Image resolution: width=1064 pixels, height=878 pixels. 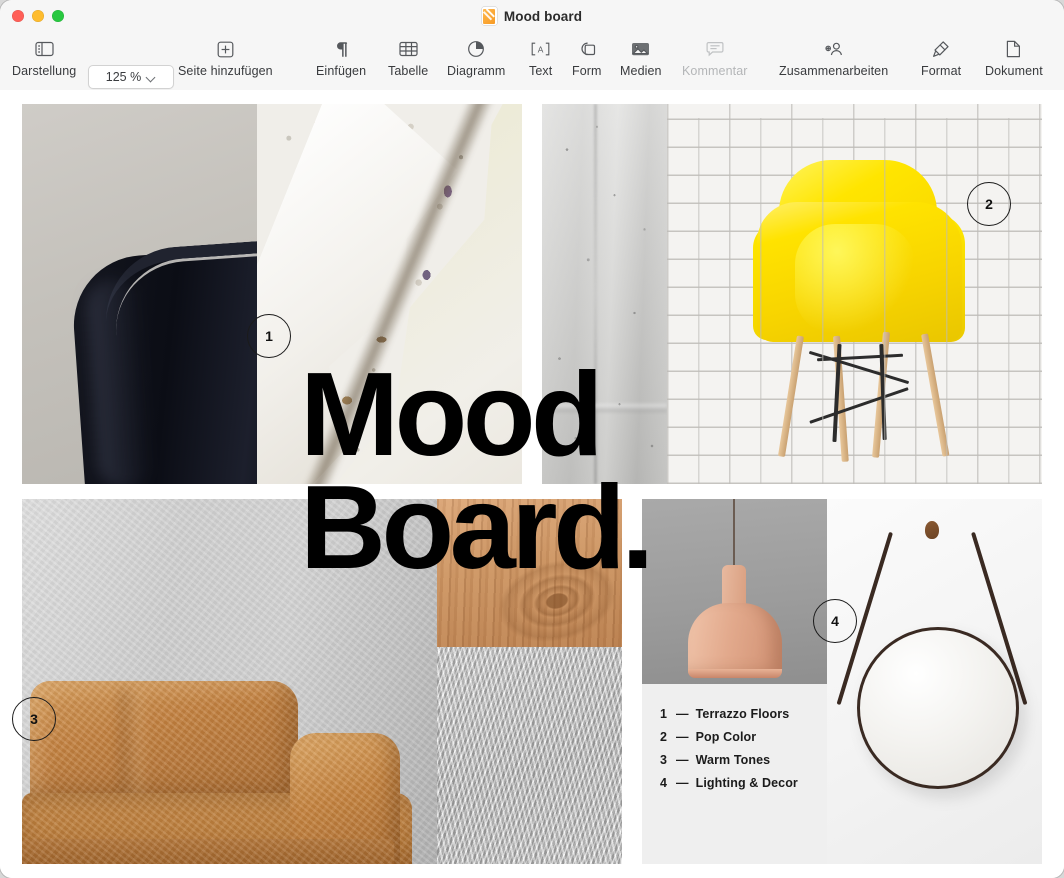 What do you see at coordinates (341, 71) in the screenshot?
I see `toolbar-label: Einfügen` at bounding box center [341, 71].